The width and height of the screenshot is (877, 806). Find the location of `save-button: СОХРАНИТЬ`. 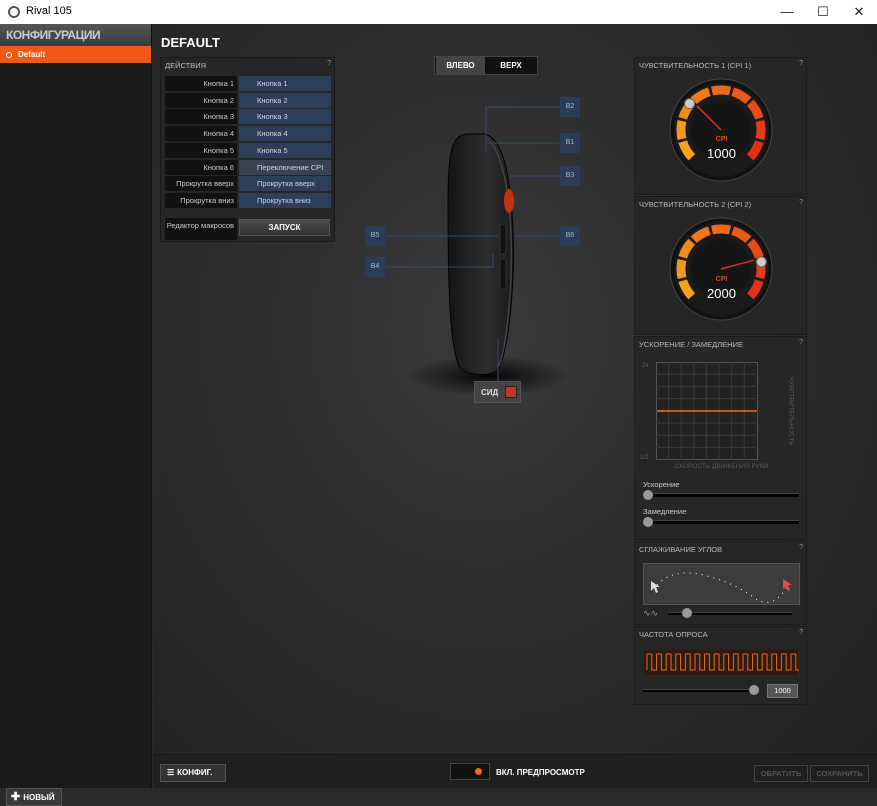

save-button: СОХРАНИТЬ is located at coordinates (839, 773).